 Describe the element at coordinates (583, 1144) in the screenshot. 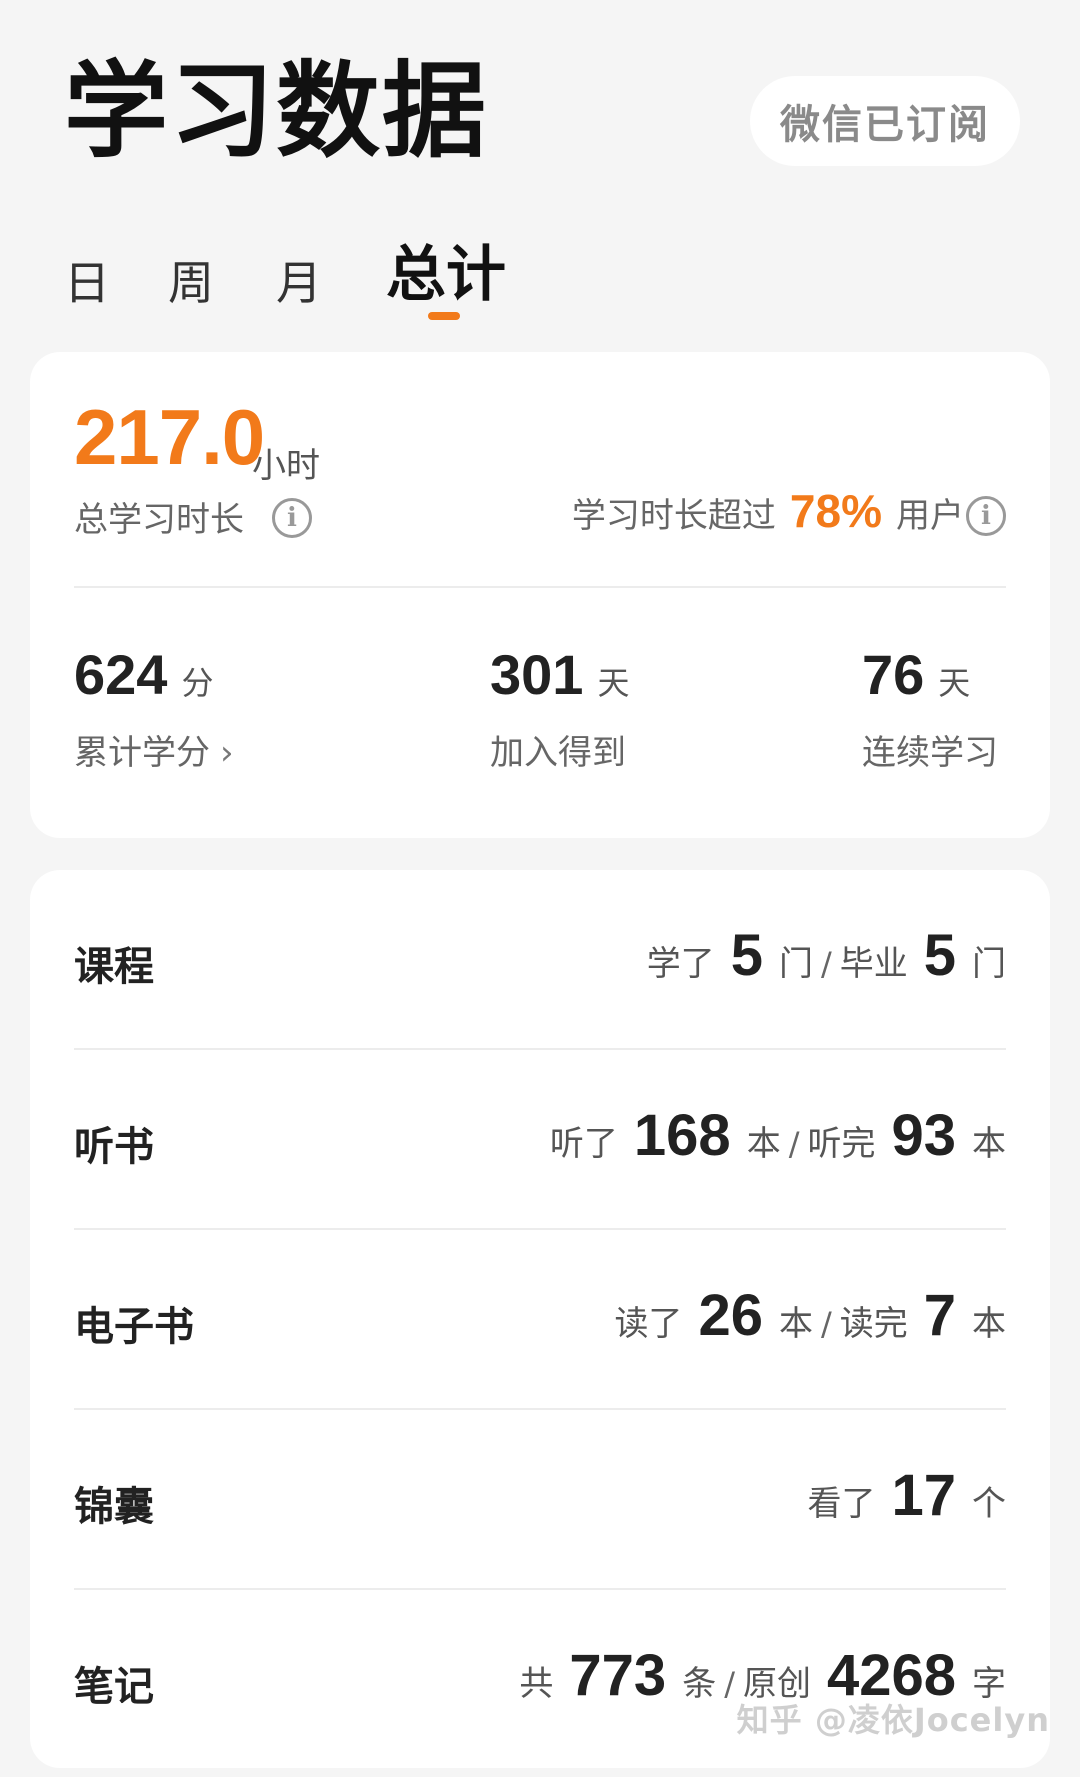

I see `row-text: 听了` at that location.